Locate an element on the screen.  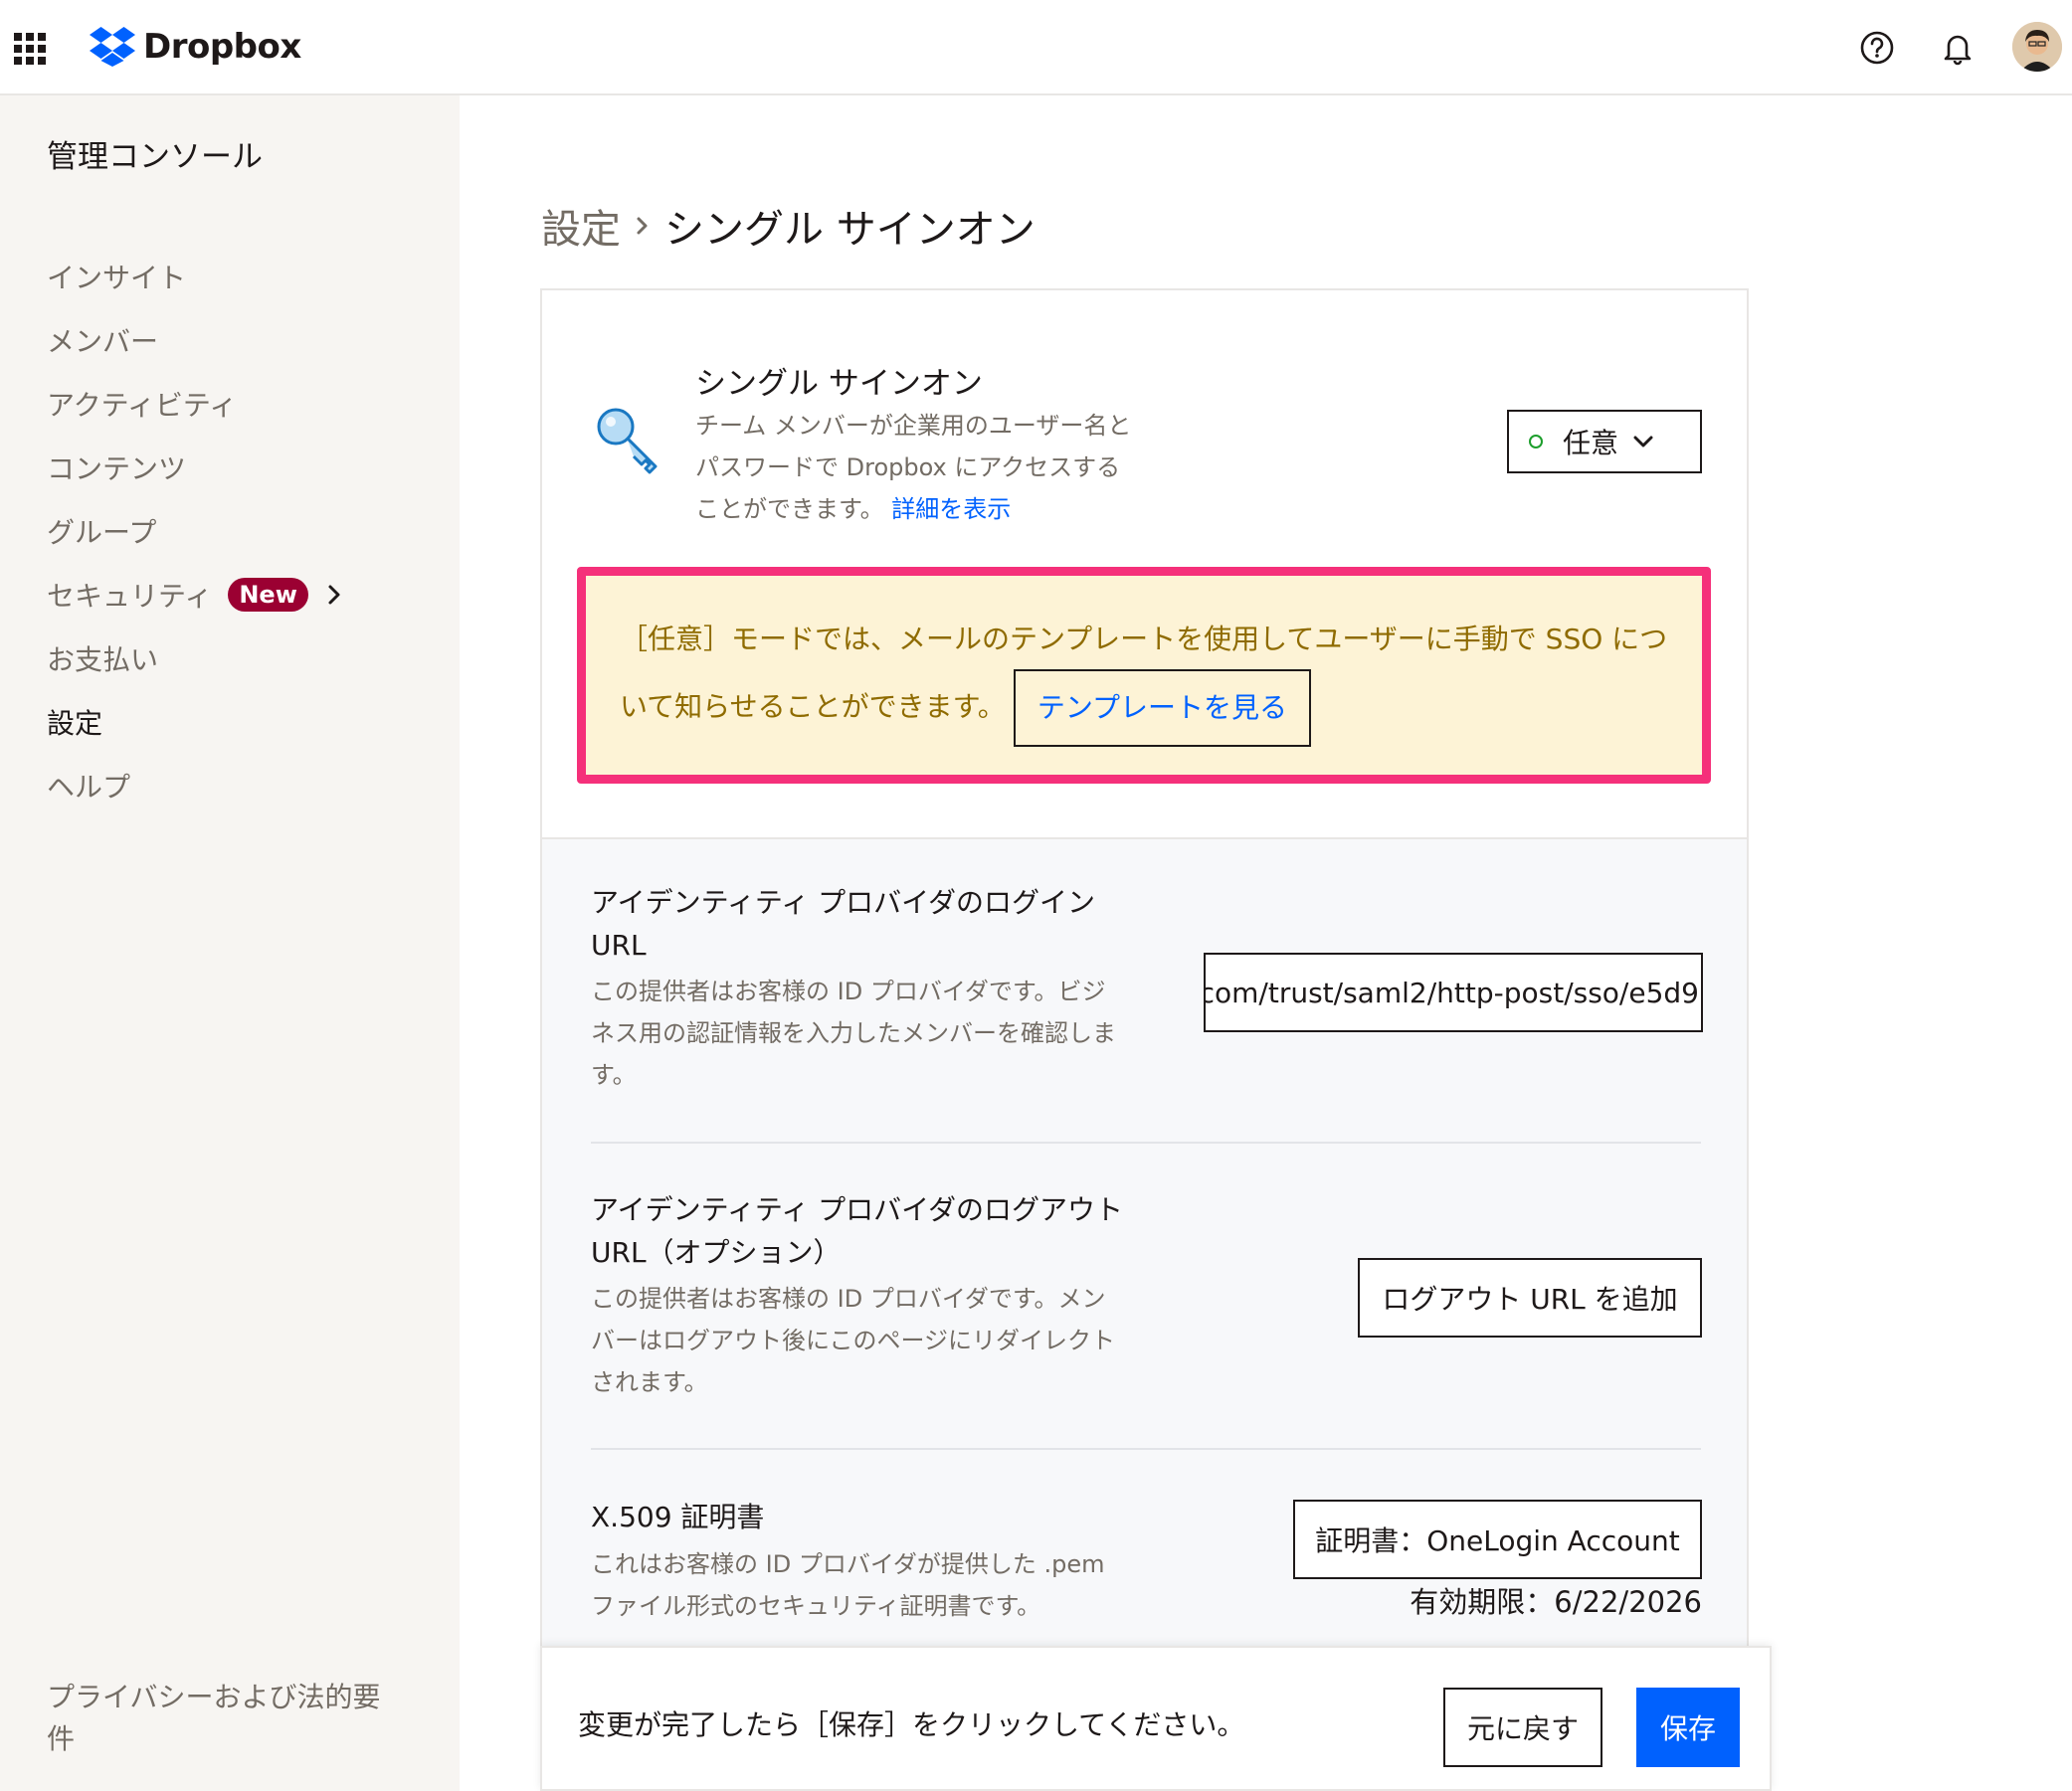
top-bar: Dropbox is located at coordinates (1036, 47).